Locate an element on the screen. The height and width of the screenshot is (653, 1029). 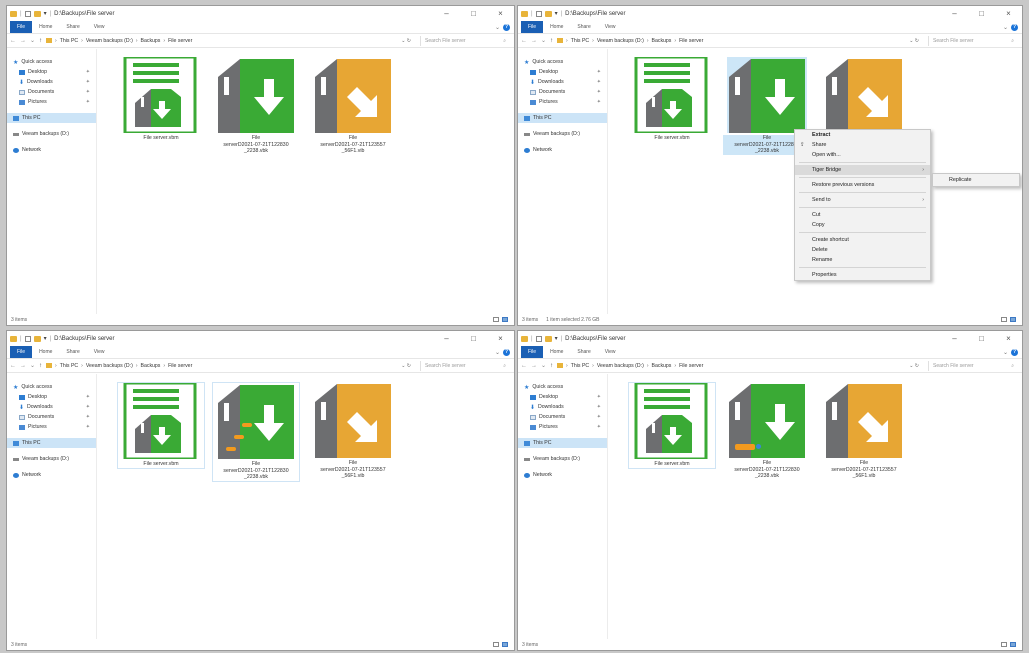
minimize-icon: – is located at coordinates (446, 338).